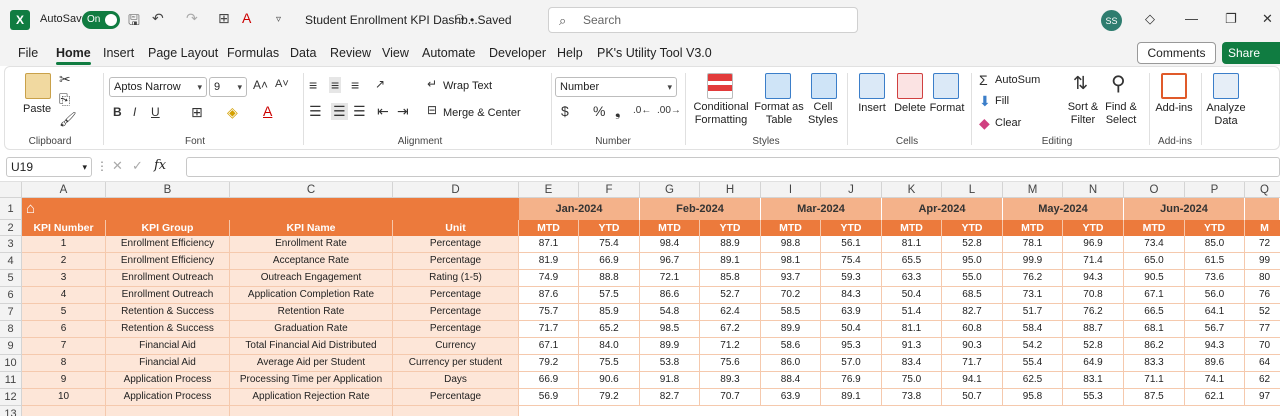  What do you see at coordinates (117, 166) in the screenshot?
I see `cancel-icon: ✕` at bounding box center [117, 166].